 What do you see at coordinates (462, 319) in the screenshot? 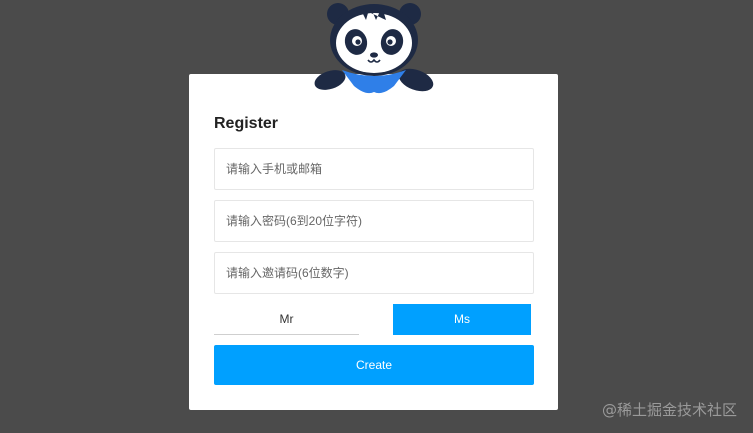
I see `gender-ms-button: Ms` at bounding box center [462, 319].